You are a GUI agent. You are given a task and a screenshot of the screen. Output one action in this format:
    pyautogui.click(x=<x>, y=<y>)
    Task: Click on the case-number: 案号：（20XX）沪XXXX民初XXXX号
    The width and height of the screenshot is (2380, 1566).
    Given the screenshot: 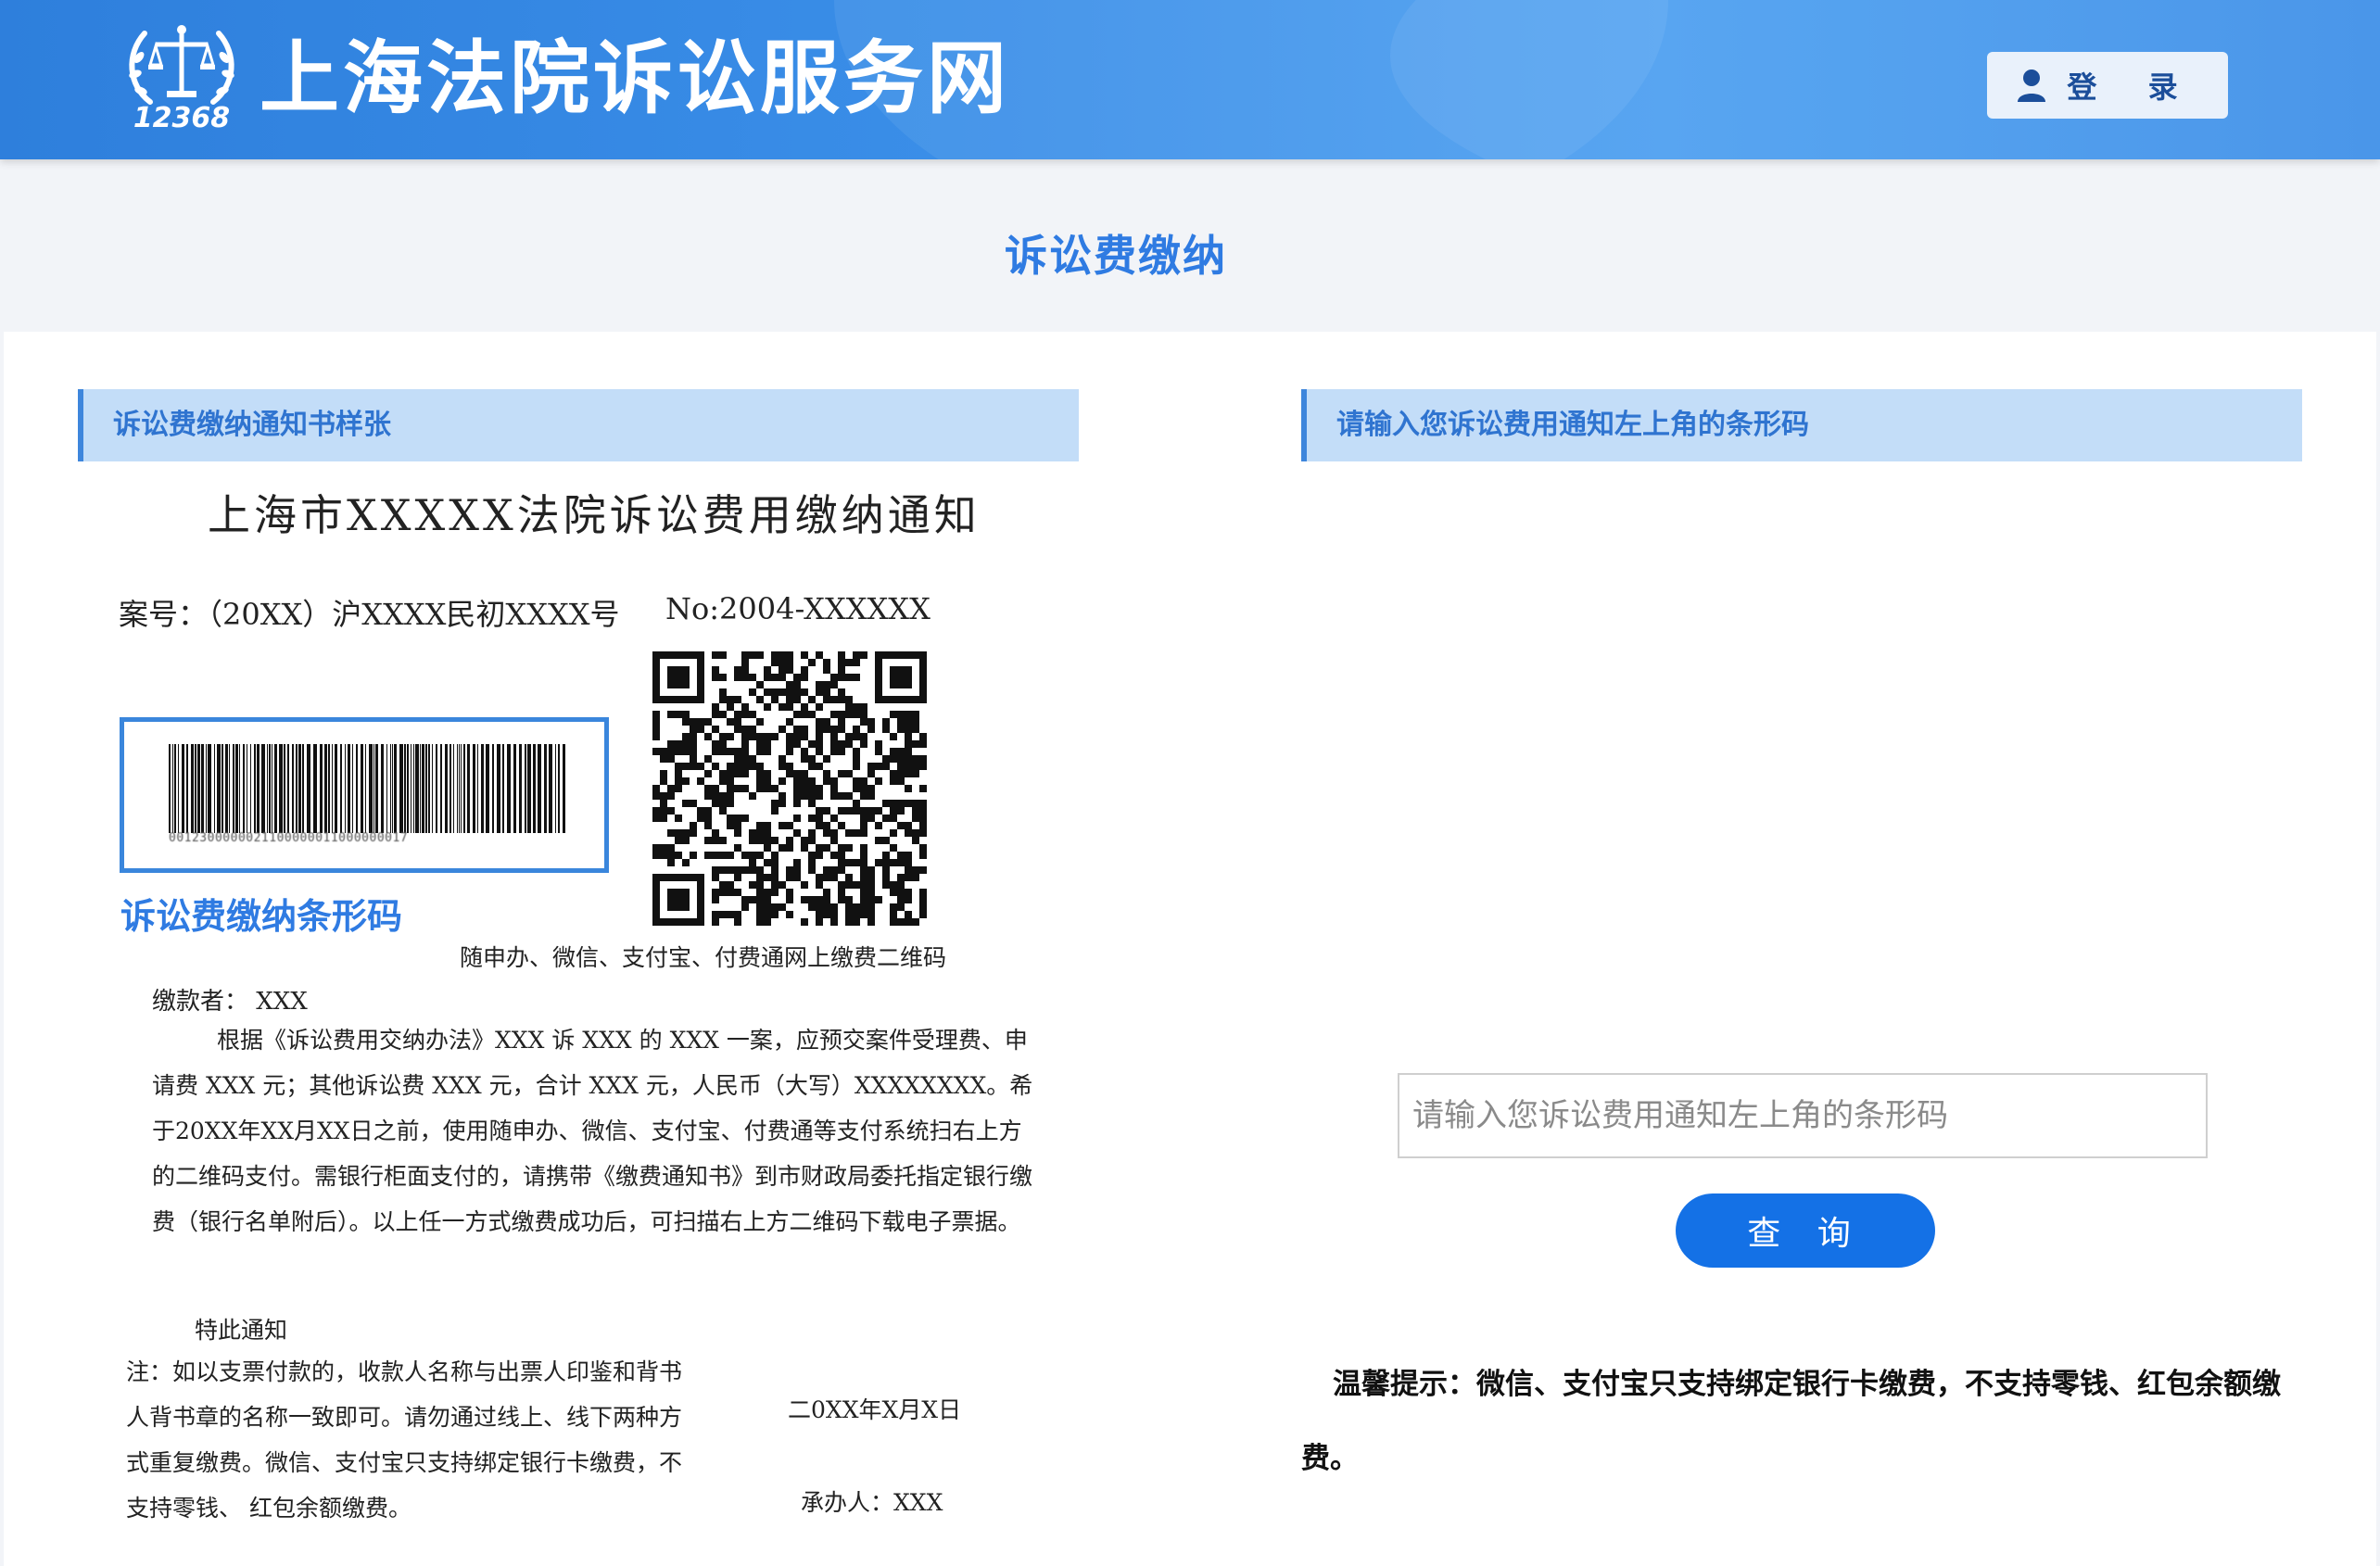 What is the action you would take?
    pyautogui.click(x=369, y=615)
    